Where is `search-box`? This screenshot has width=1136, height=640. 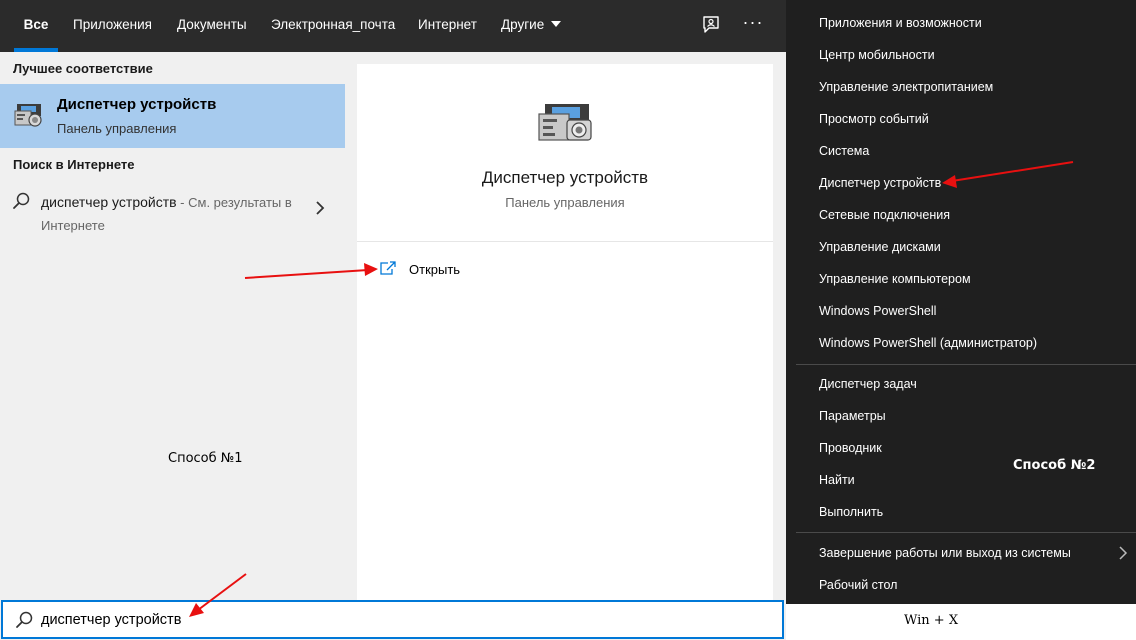 search-box is located at coordinates (392, 619).